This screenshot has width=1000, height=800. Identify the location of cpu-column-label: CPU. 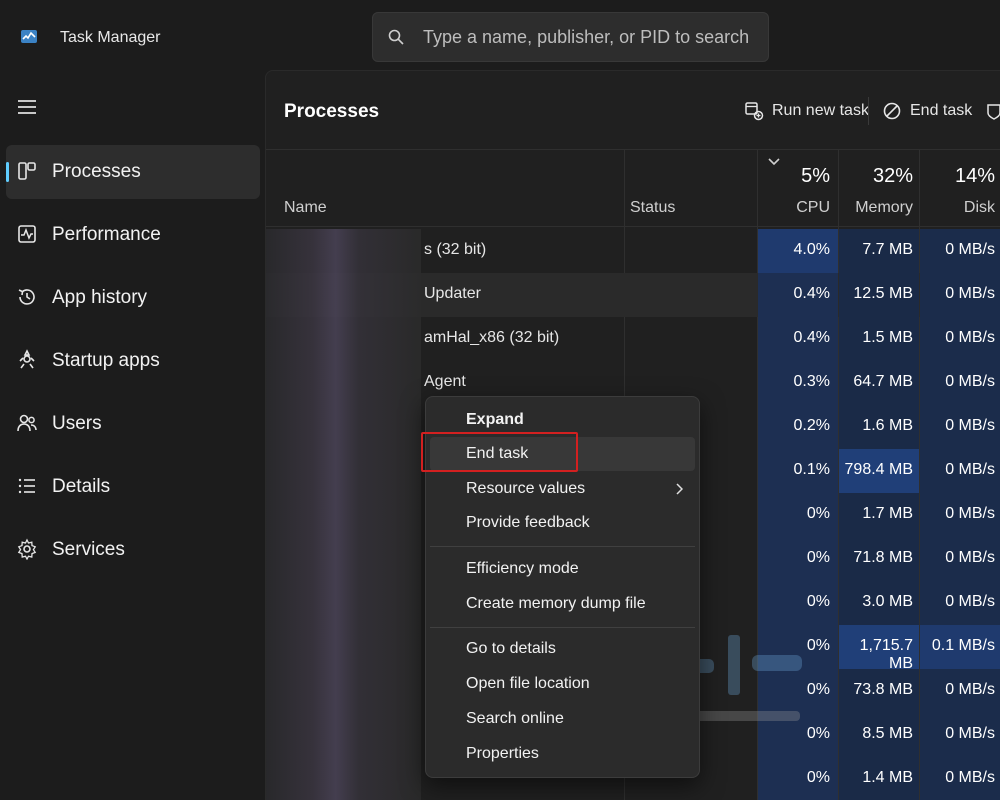
(813, 207).